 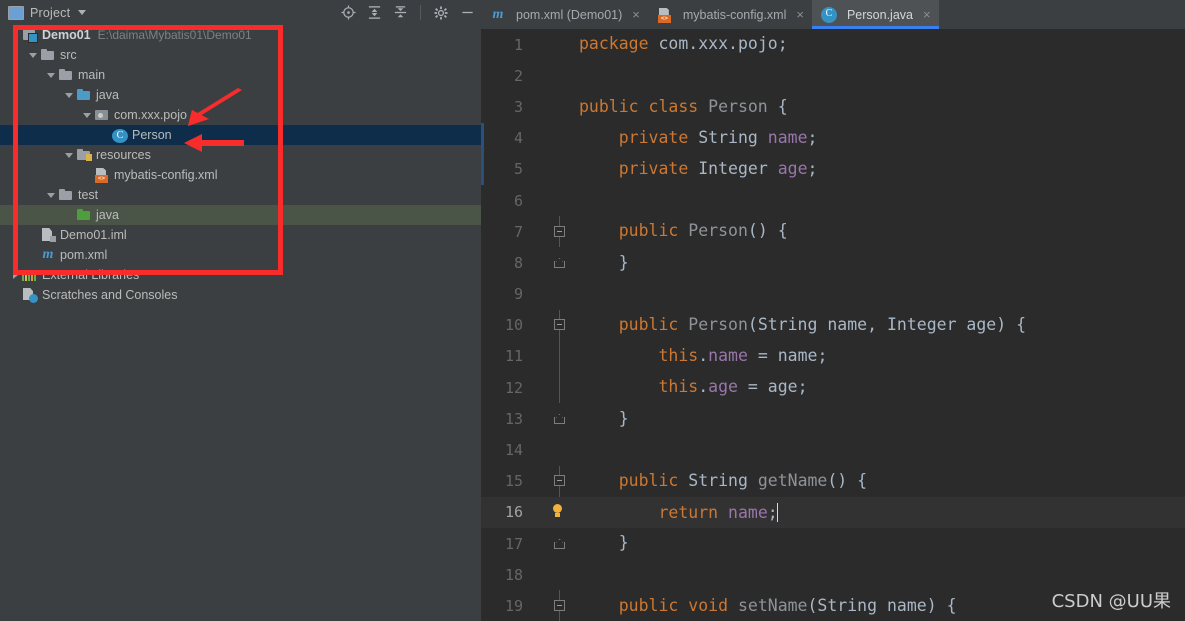 I want to click on intention-bulb-icon, so click(x=557, y=512).